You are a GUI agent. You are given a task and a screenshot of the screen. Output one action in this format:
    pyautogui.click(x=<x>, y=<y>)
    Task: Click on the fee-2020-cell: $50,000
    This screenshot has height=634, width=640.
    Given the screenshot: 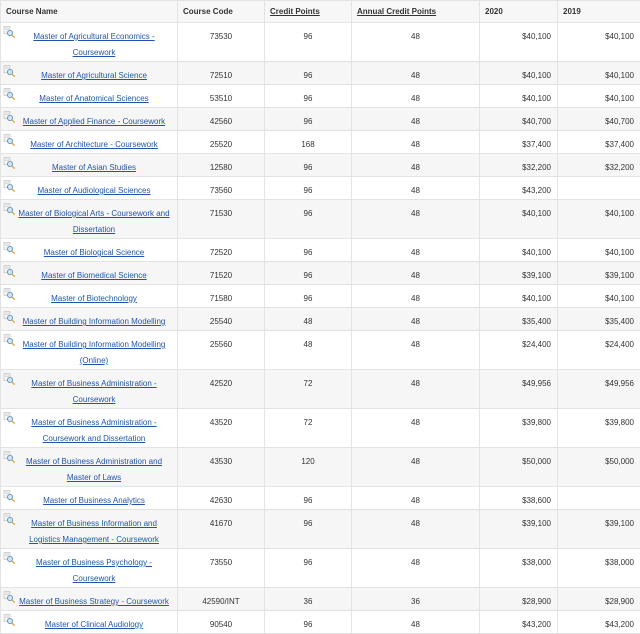 What is the action you would take?
    pyautogui.click(x=519, y=467)
    